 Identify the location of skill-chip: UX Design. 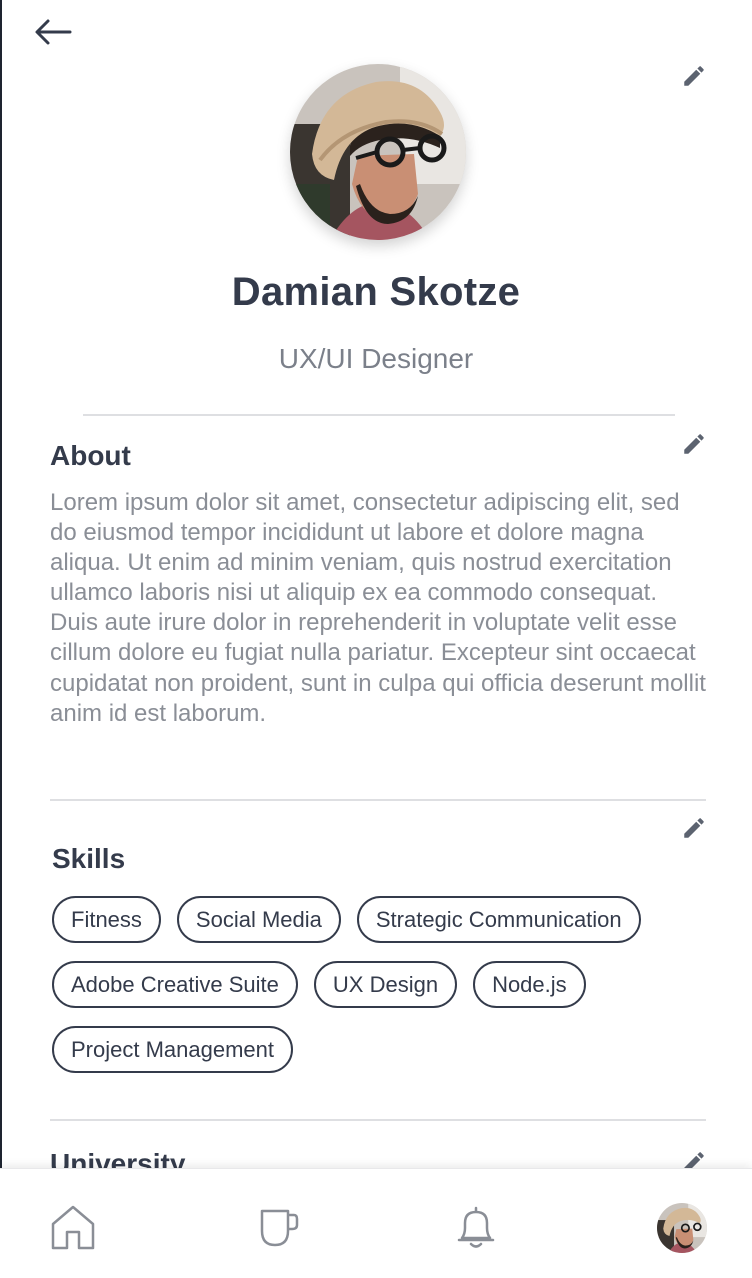
(385, 984).